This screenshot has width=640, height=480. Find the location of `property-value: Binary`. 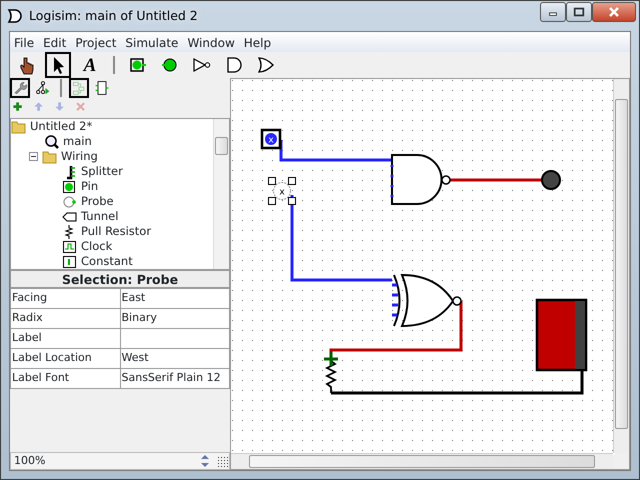

property-value: Binary is located at coordinates (175, 318).